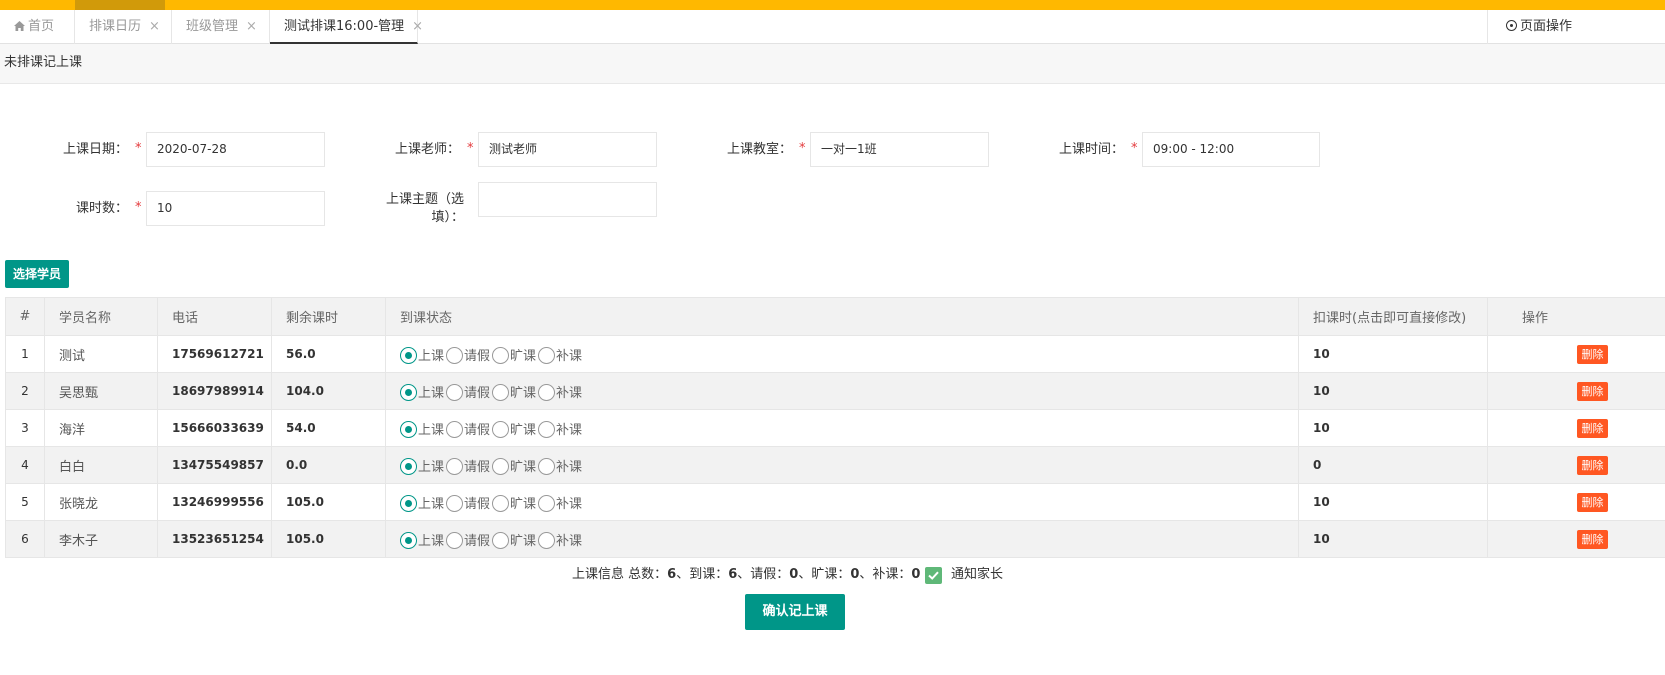 This screenshot has width=1665, height=675. Describe the element at coordinates (795, 612) in the screenshot. I see `confirm-attendance-button: 确认记上课` at that location.